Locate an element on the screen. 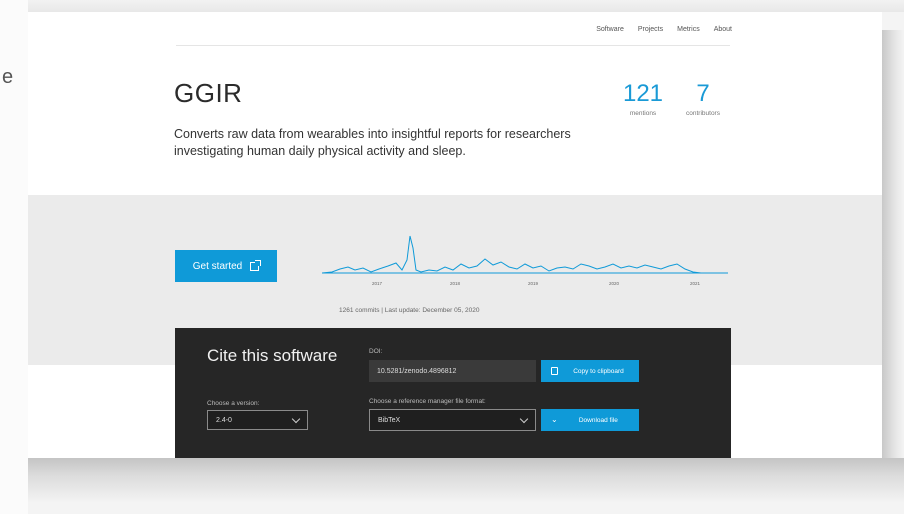 The width and height of the screenshot is (904, 514). get-started-button: Get started is located at coordinates (226, 266).